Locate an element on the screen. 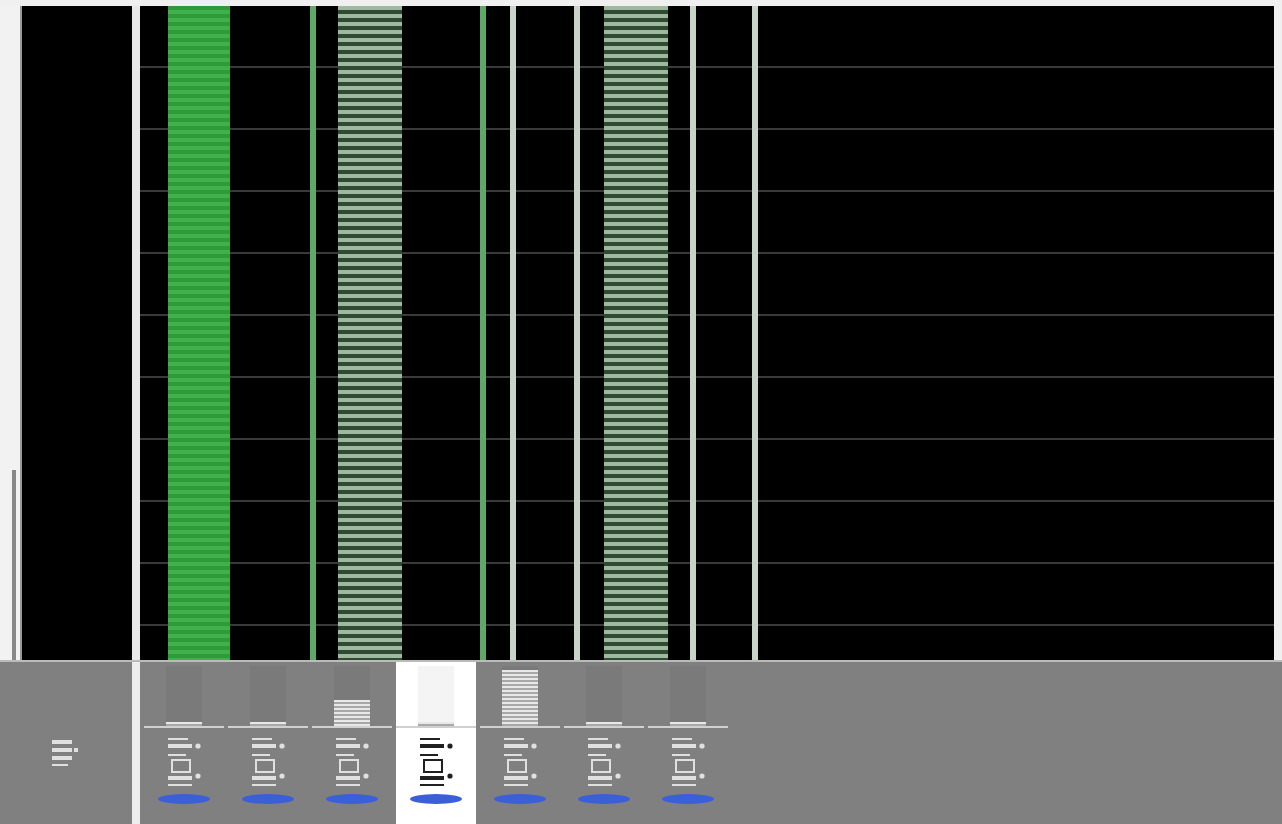 The image size is (1282, 824). channel-strip is located at coordinates (436, 743).